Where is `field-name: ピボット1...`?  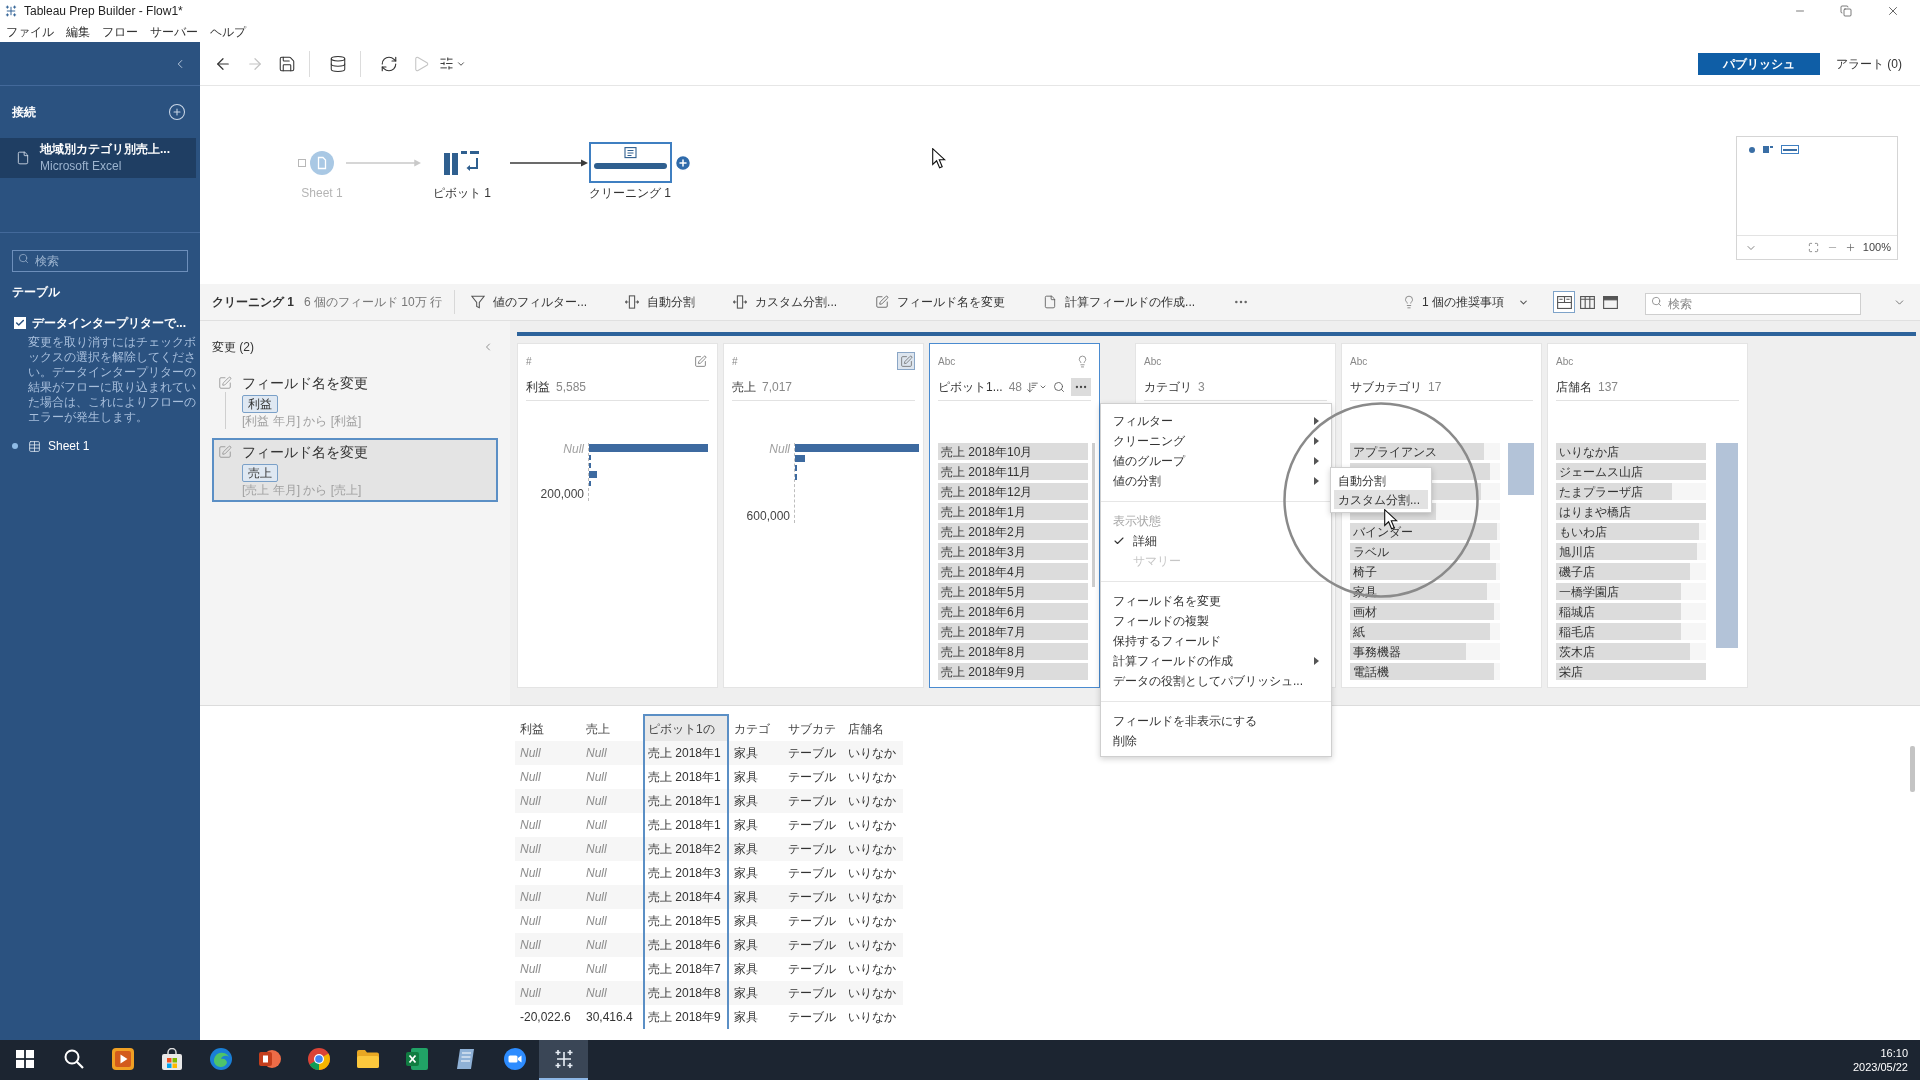
field-name: ピボット1... is located at coordinates (970, 387).